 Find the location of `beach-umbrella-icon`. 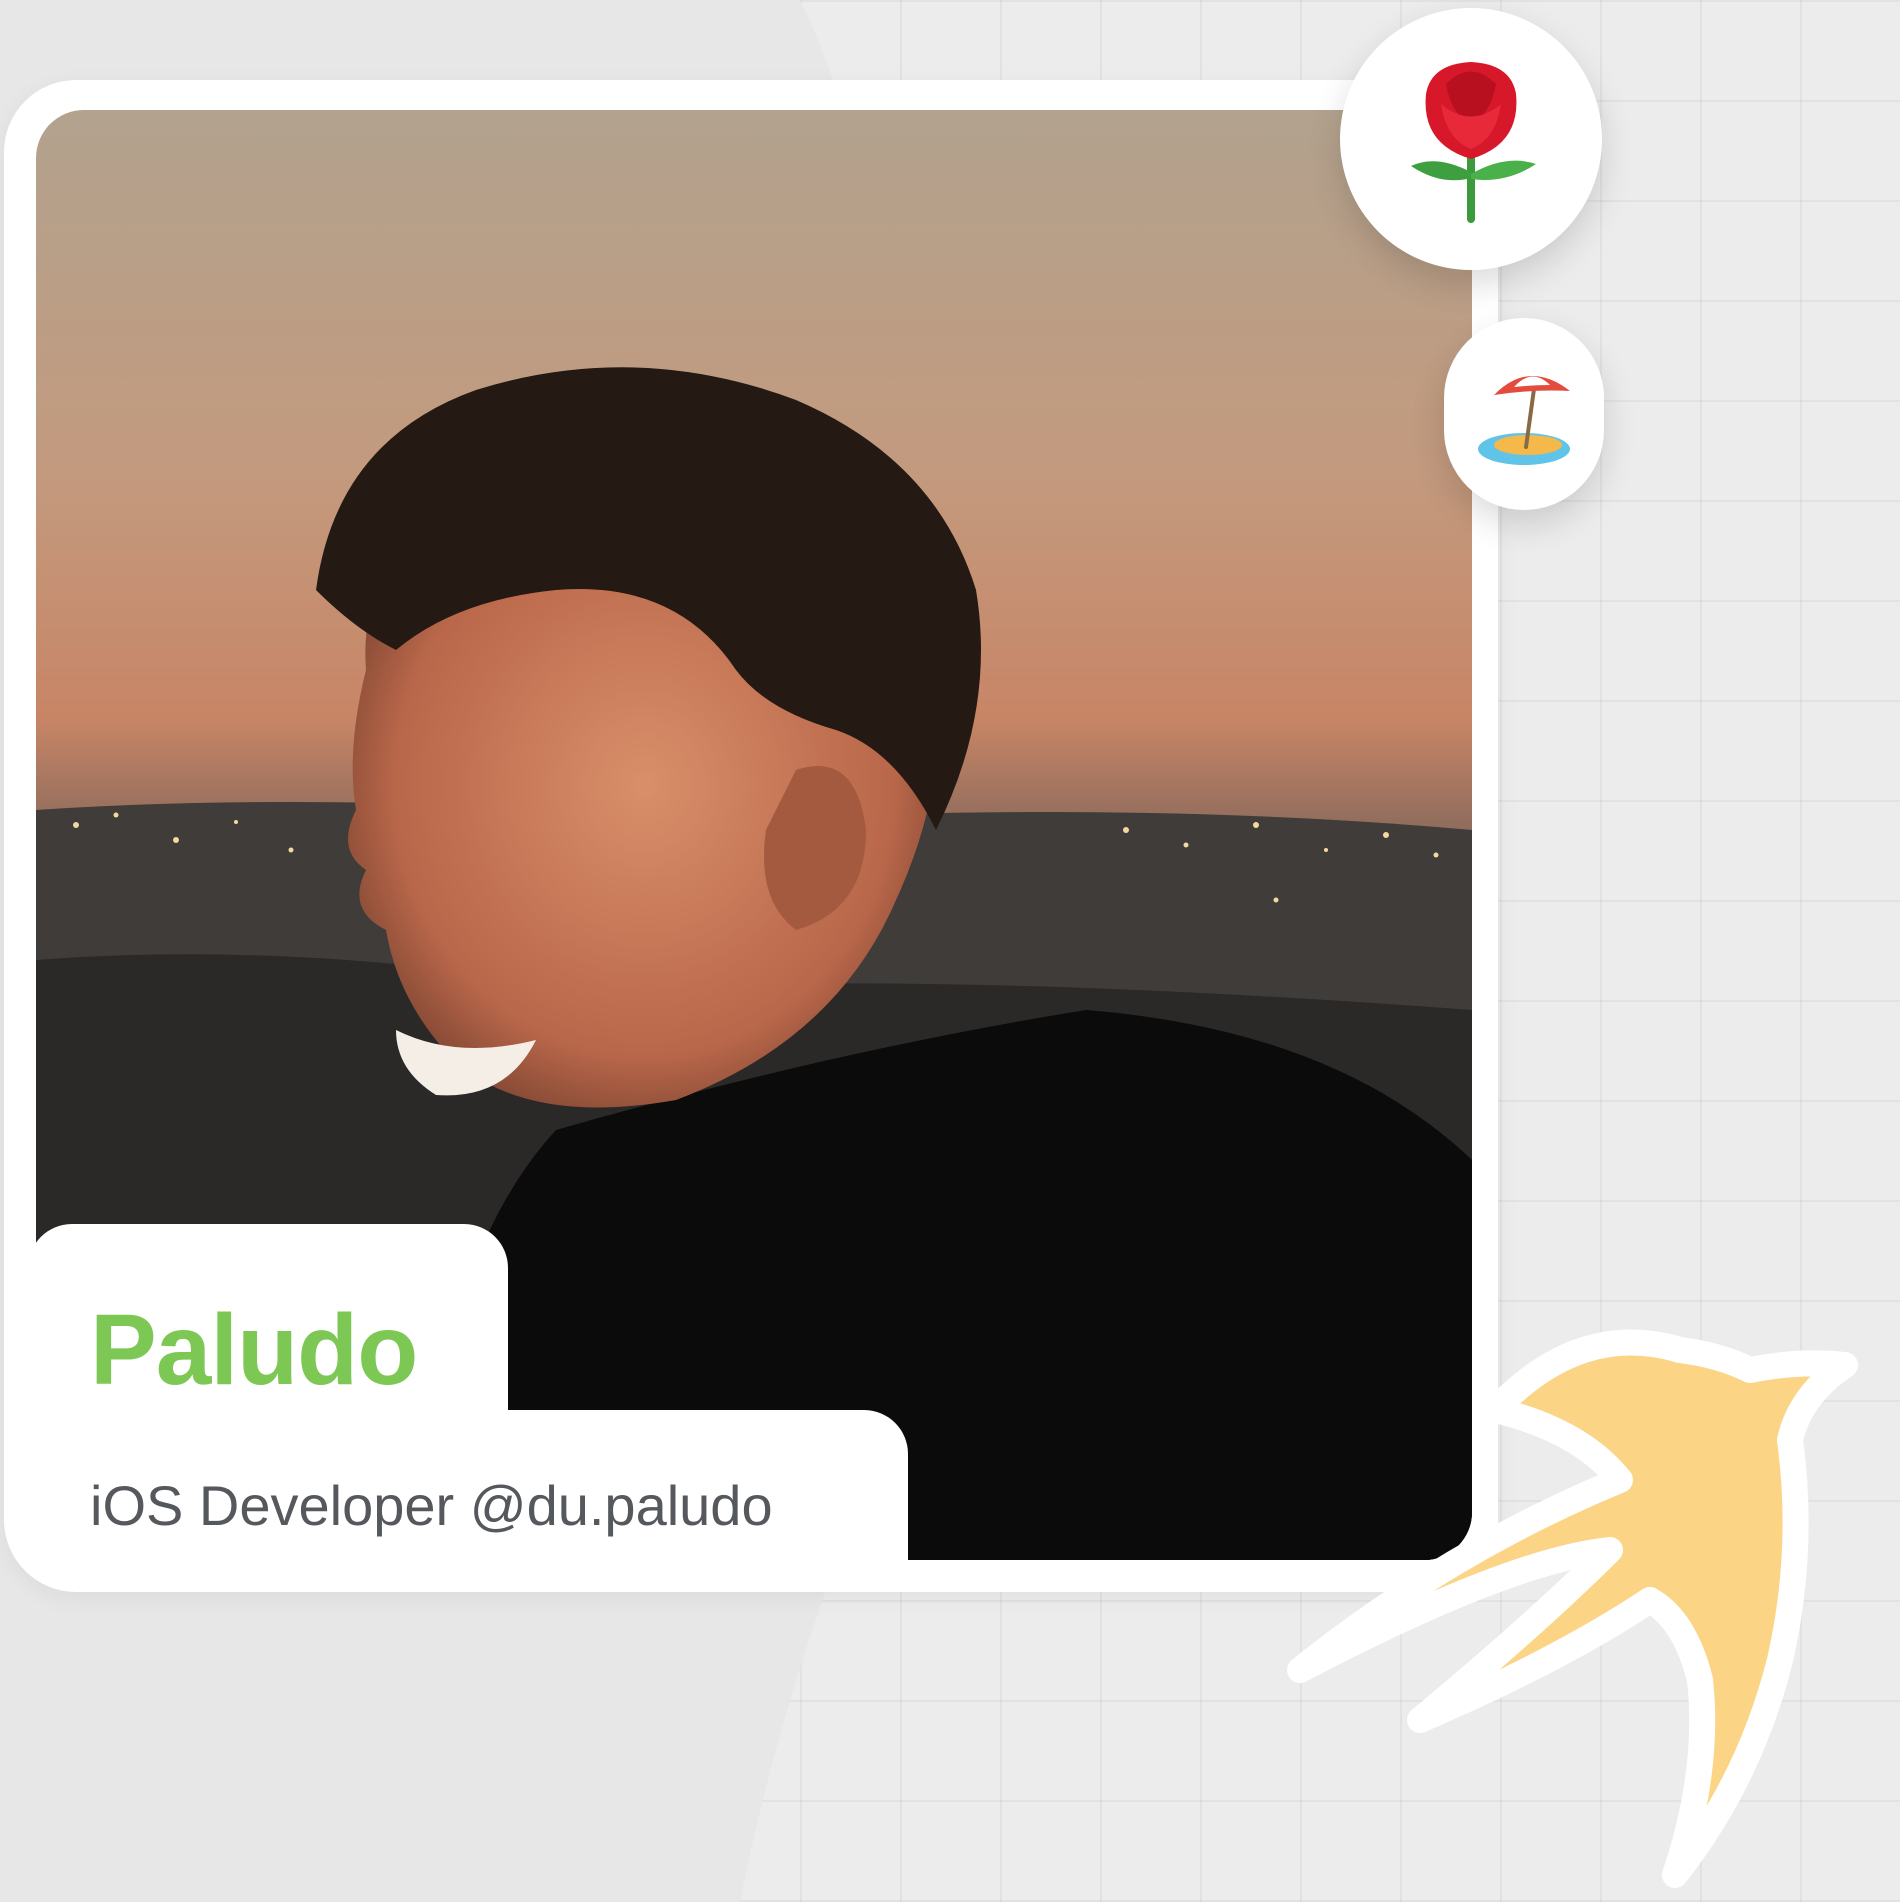

beach-umbrella-icon is located at coordinates (1524, 420).